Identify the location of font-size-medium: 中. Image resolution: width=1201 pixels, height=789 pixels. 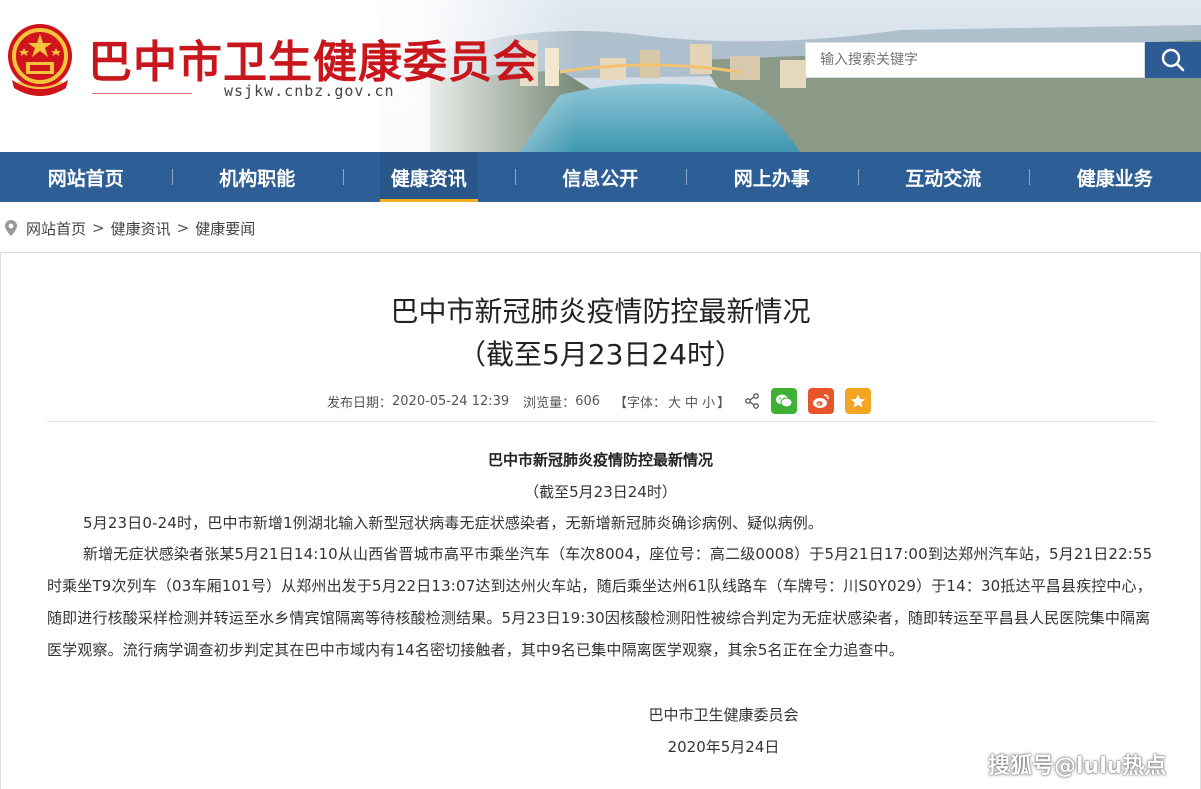
(691, 401).